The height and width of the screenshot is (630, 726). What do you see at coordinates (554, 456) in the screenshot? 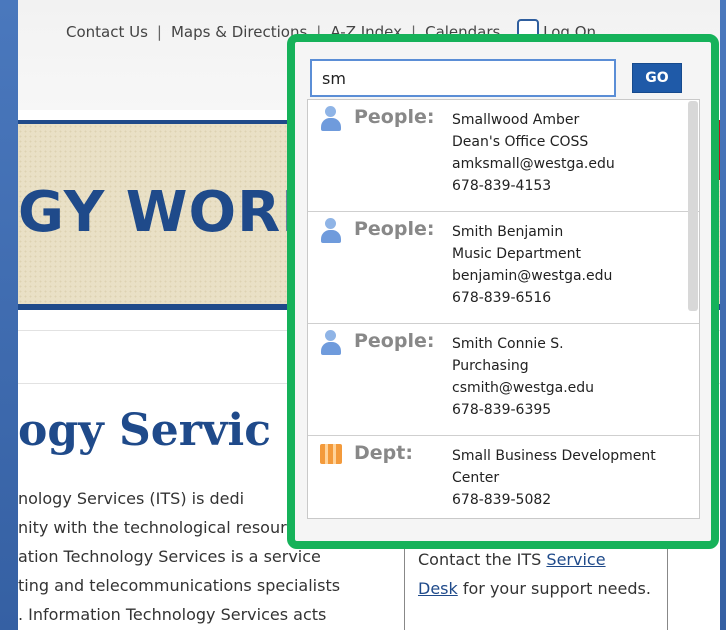
I see `result-name: Small Business Development` at bounding box center [554, 456].